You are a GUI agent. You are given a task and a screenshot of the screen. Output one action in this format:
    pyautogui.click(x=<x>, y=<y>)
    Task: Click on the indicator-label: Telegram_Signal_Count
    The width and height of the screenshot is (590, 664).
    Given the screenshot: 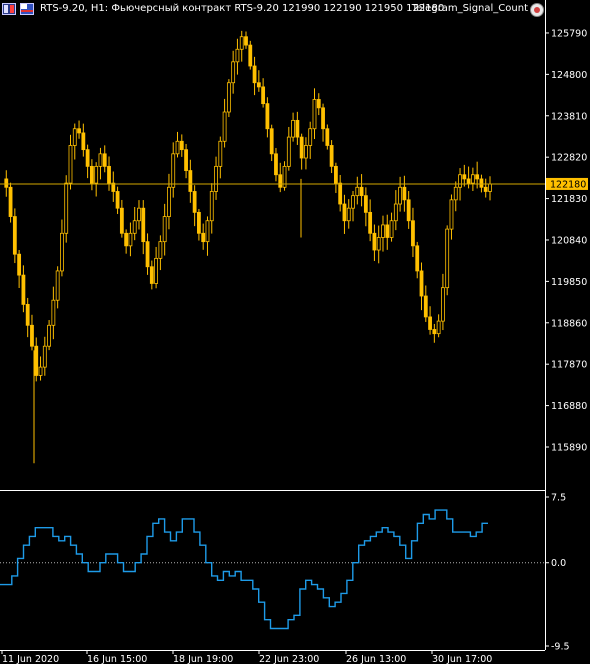 What is the action you would take?
    pyautogui.click(x=469, y=8)
    